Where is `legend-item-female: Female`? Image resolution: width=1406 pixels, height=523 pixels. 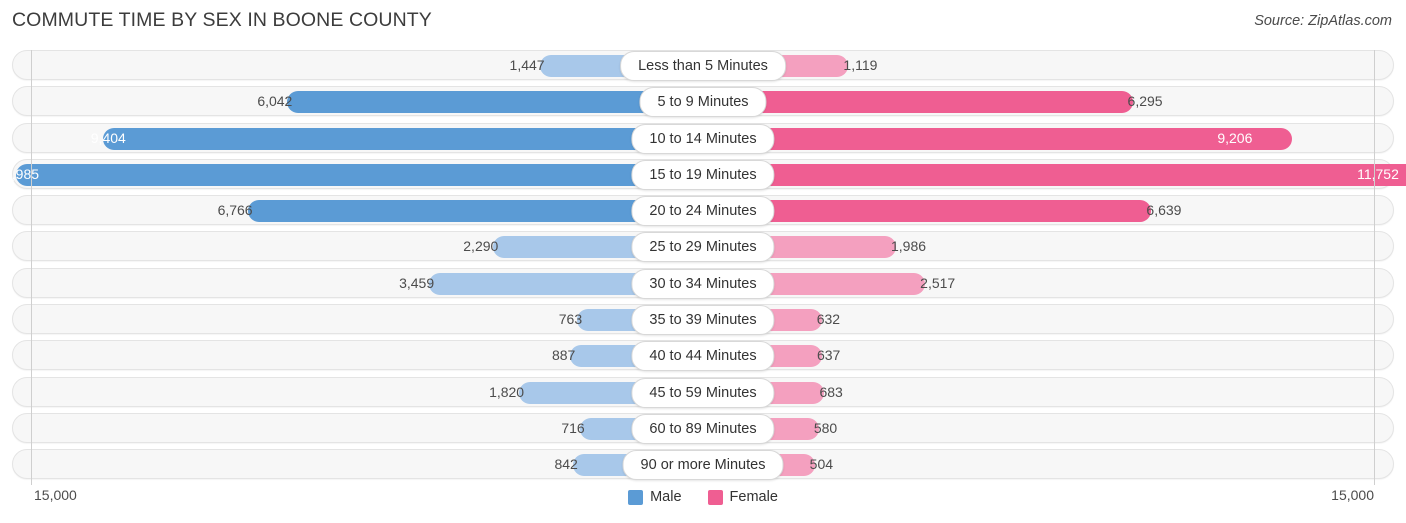 legend-item-female: Female is located at coordinates (742, 497).